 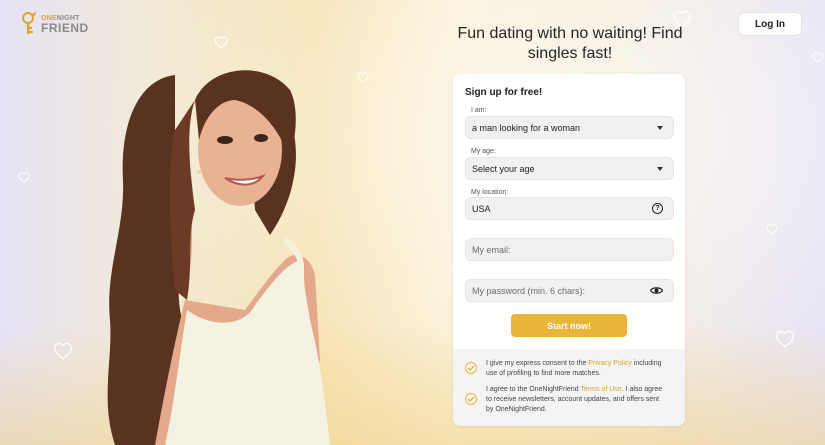 I want to click on password-placeholder: My password (min. 6 chars):, so click(x=529, y=290).